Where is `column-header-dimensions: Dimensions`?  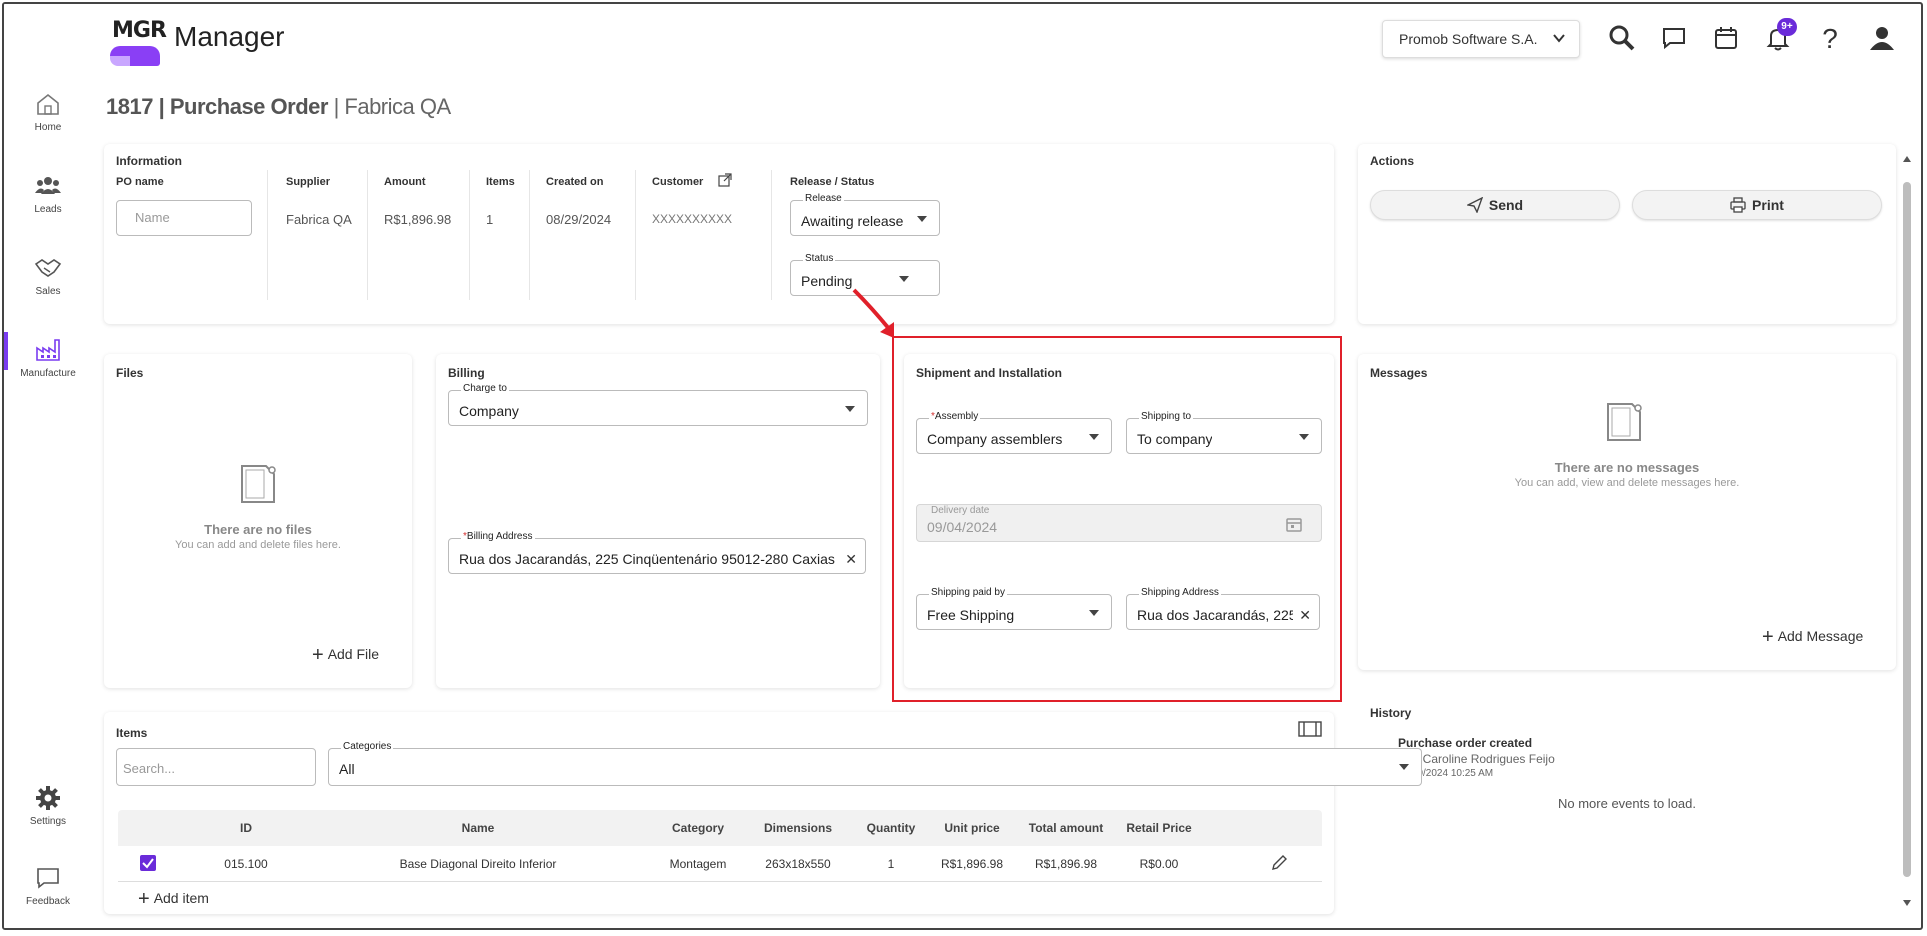
column-header-dimensions: Dimensions is located at coordinates (798, 828).